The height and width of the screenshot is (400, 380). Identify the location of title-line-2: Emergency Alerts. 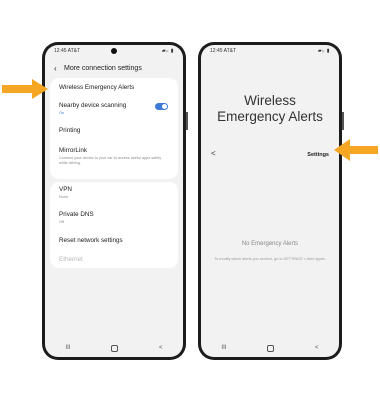
(270, 116).